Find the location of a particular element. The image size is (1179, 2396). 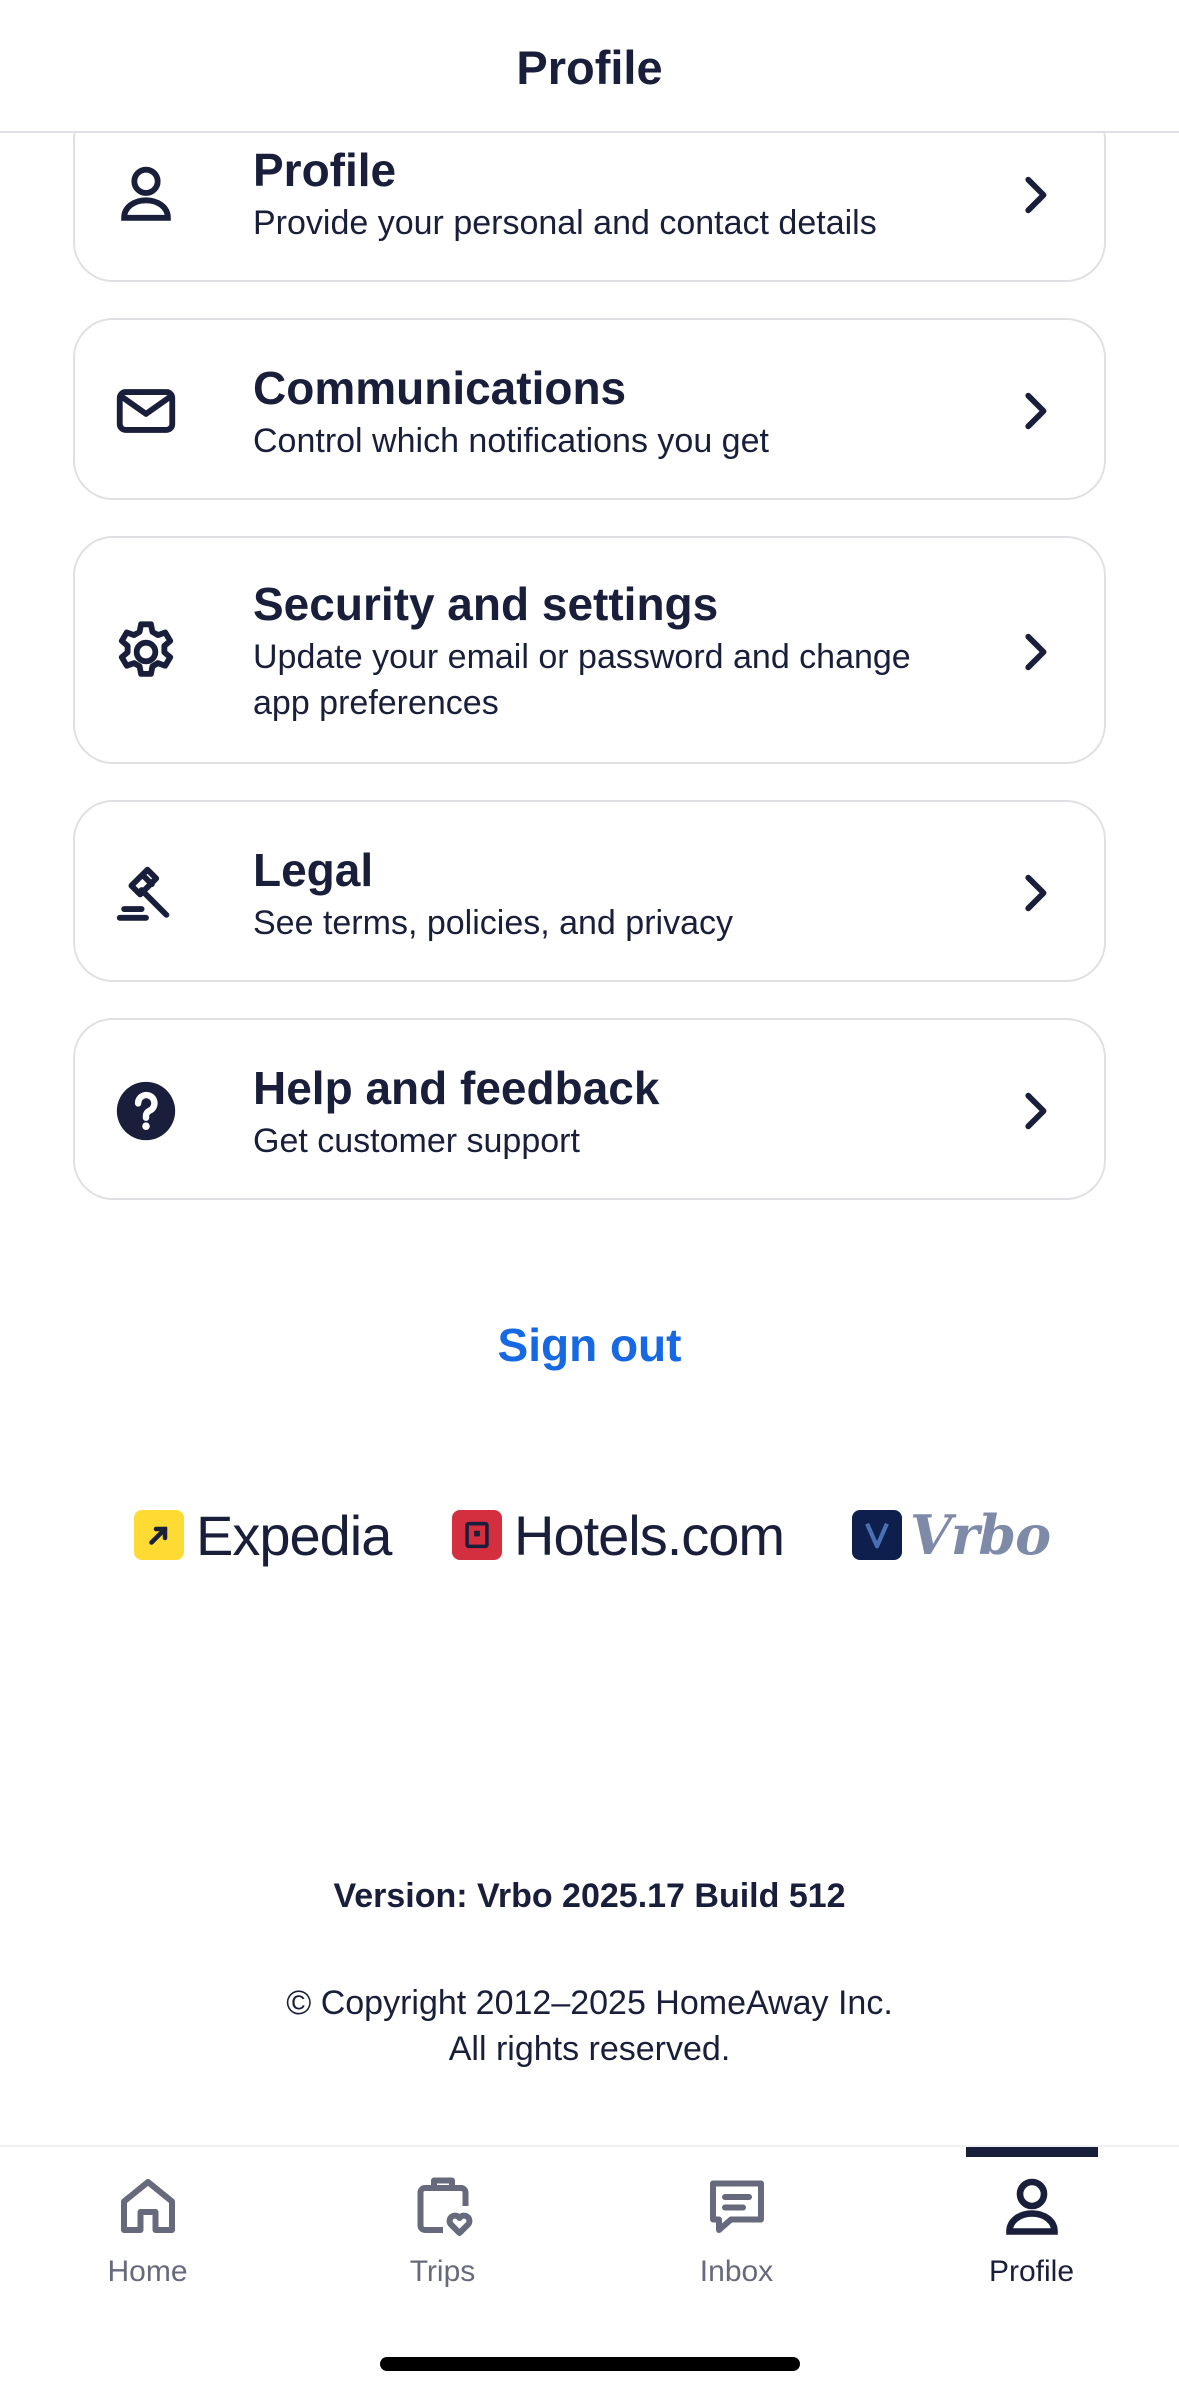

tab-home: Home is located at coordinates (147, 2222).